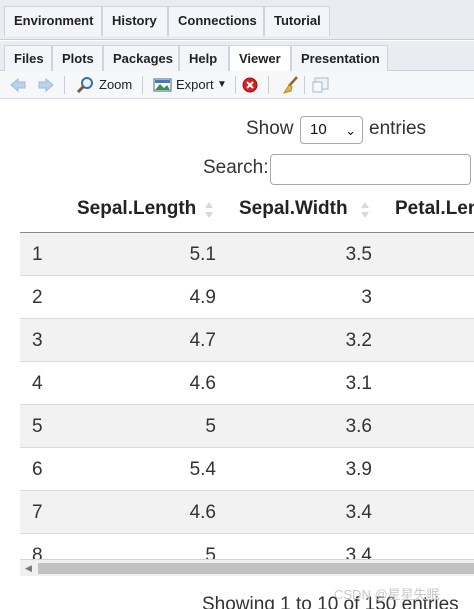  Describe the element at coordinates (247, 512) in the screenshot. I see `table-row: 7 4.6 3.4` at that location.